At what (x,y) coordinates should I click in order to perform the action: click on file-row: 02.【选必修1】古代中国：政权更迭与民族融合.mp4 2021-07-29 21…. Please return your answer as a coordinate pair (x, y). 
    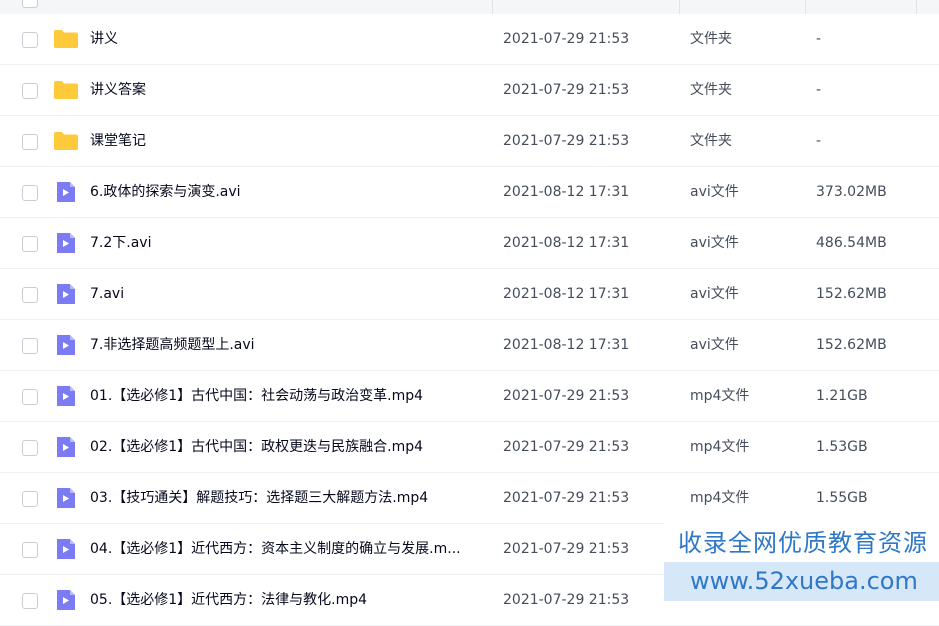
    Looking at the image, I should click on (469, 447).